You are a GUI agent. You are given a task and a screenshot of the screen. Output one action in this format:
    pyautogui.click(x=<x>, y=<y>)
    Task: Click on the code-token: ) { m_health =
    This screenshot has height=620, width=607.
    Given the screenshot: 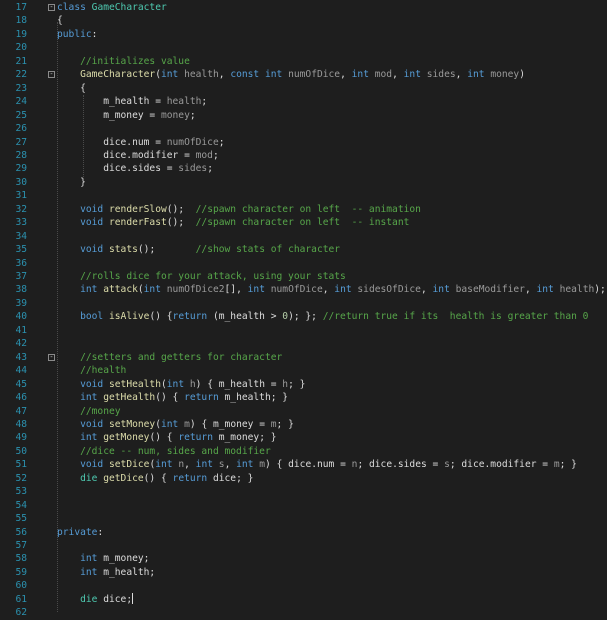 What is the action you would take?
    pyautogui.click(x=239, y=384)
    